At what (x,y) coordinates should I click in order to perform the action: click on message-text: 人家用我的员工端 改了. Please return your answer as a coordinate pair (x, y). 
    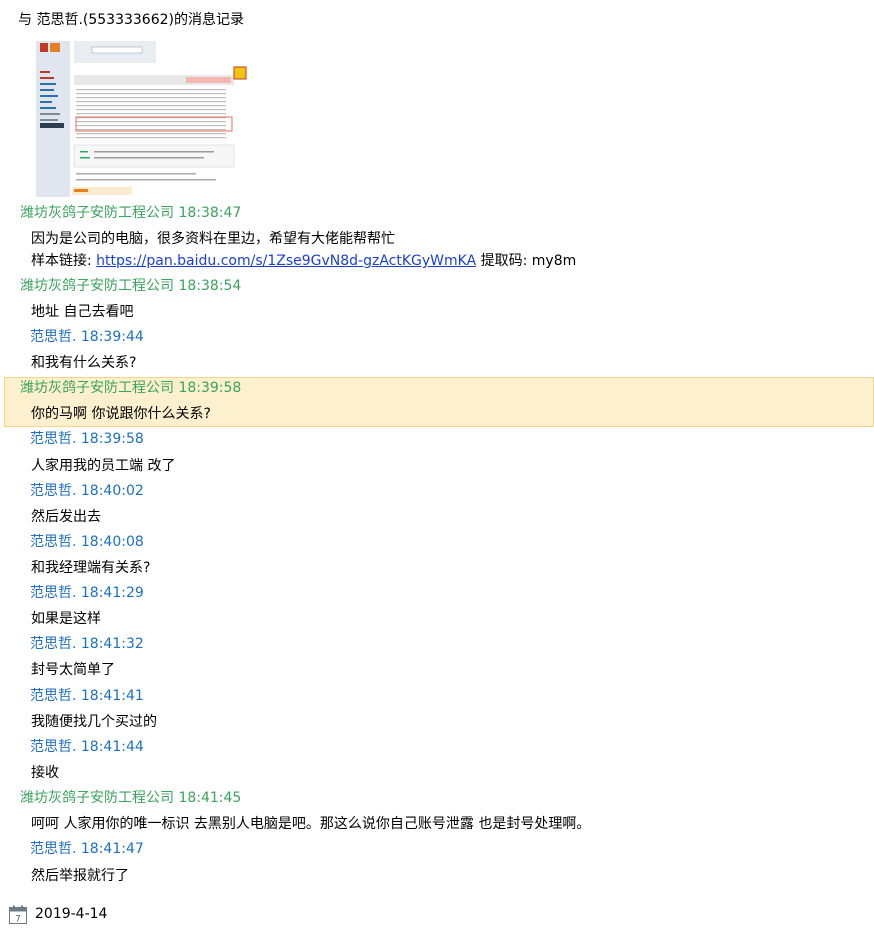
    Looking at the image, I should click on (103, 466).